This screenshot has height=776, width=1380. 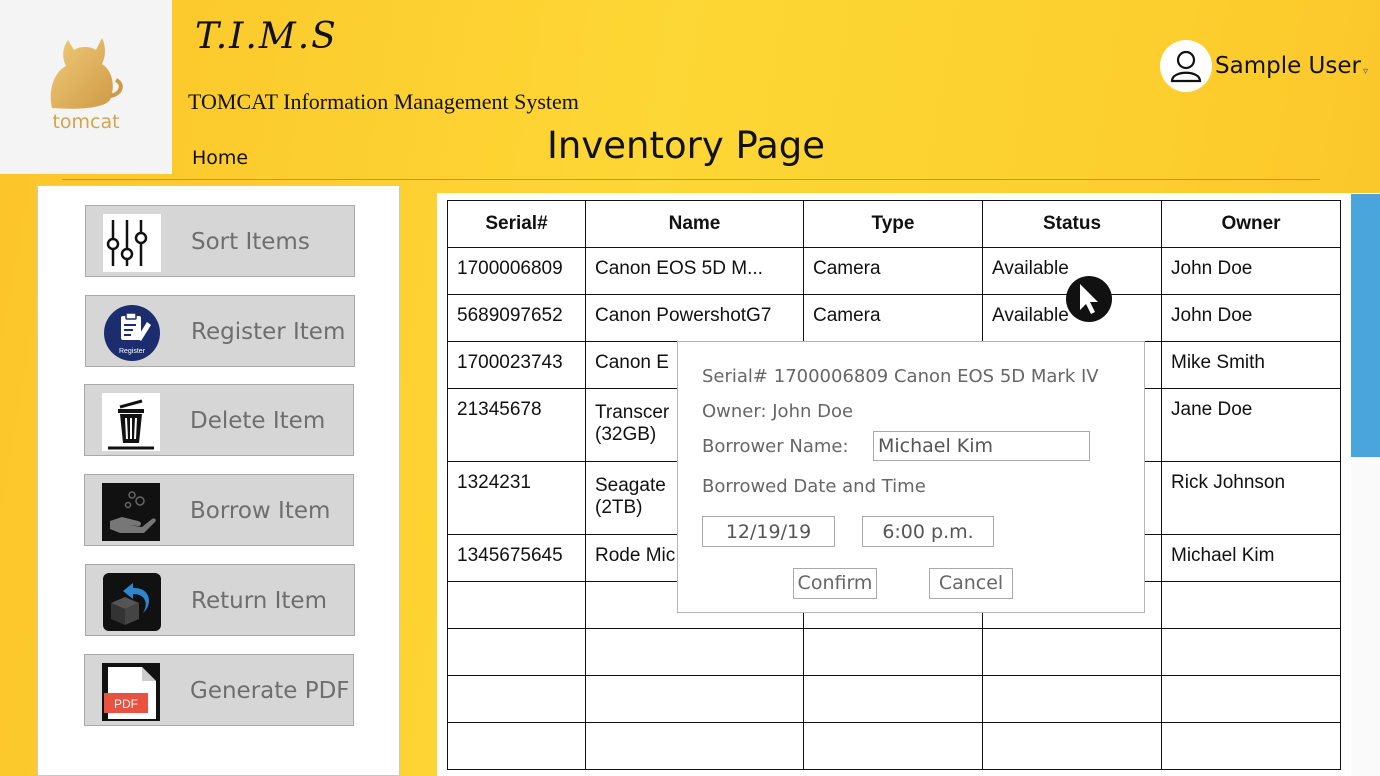 What do you see at coordinates (131, 692) in the screenshot?
I see `pdf-icon: PDF` at bounding box center [131, 692].